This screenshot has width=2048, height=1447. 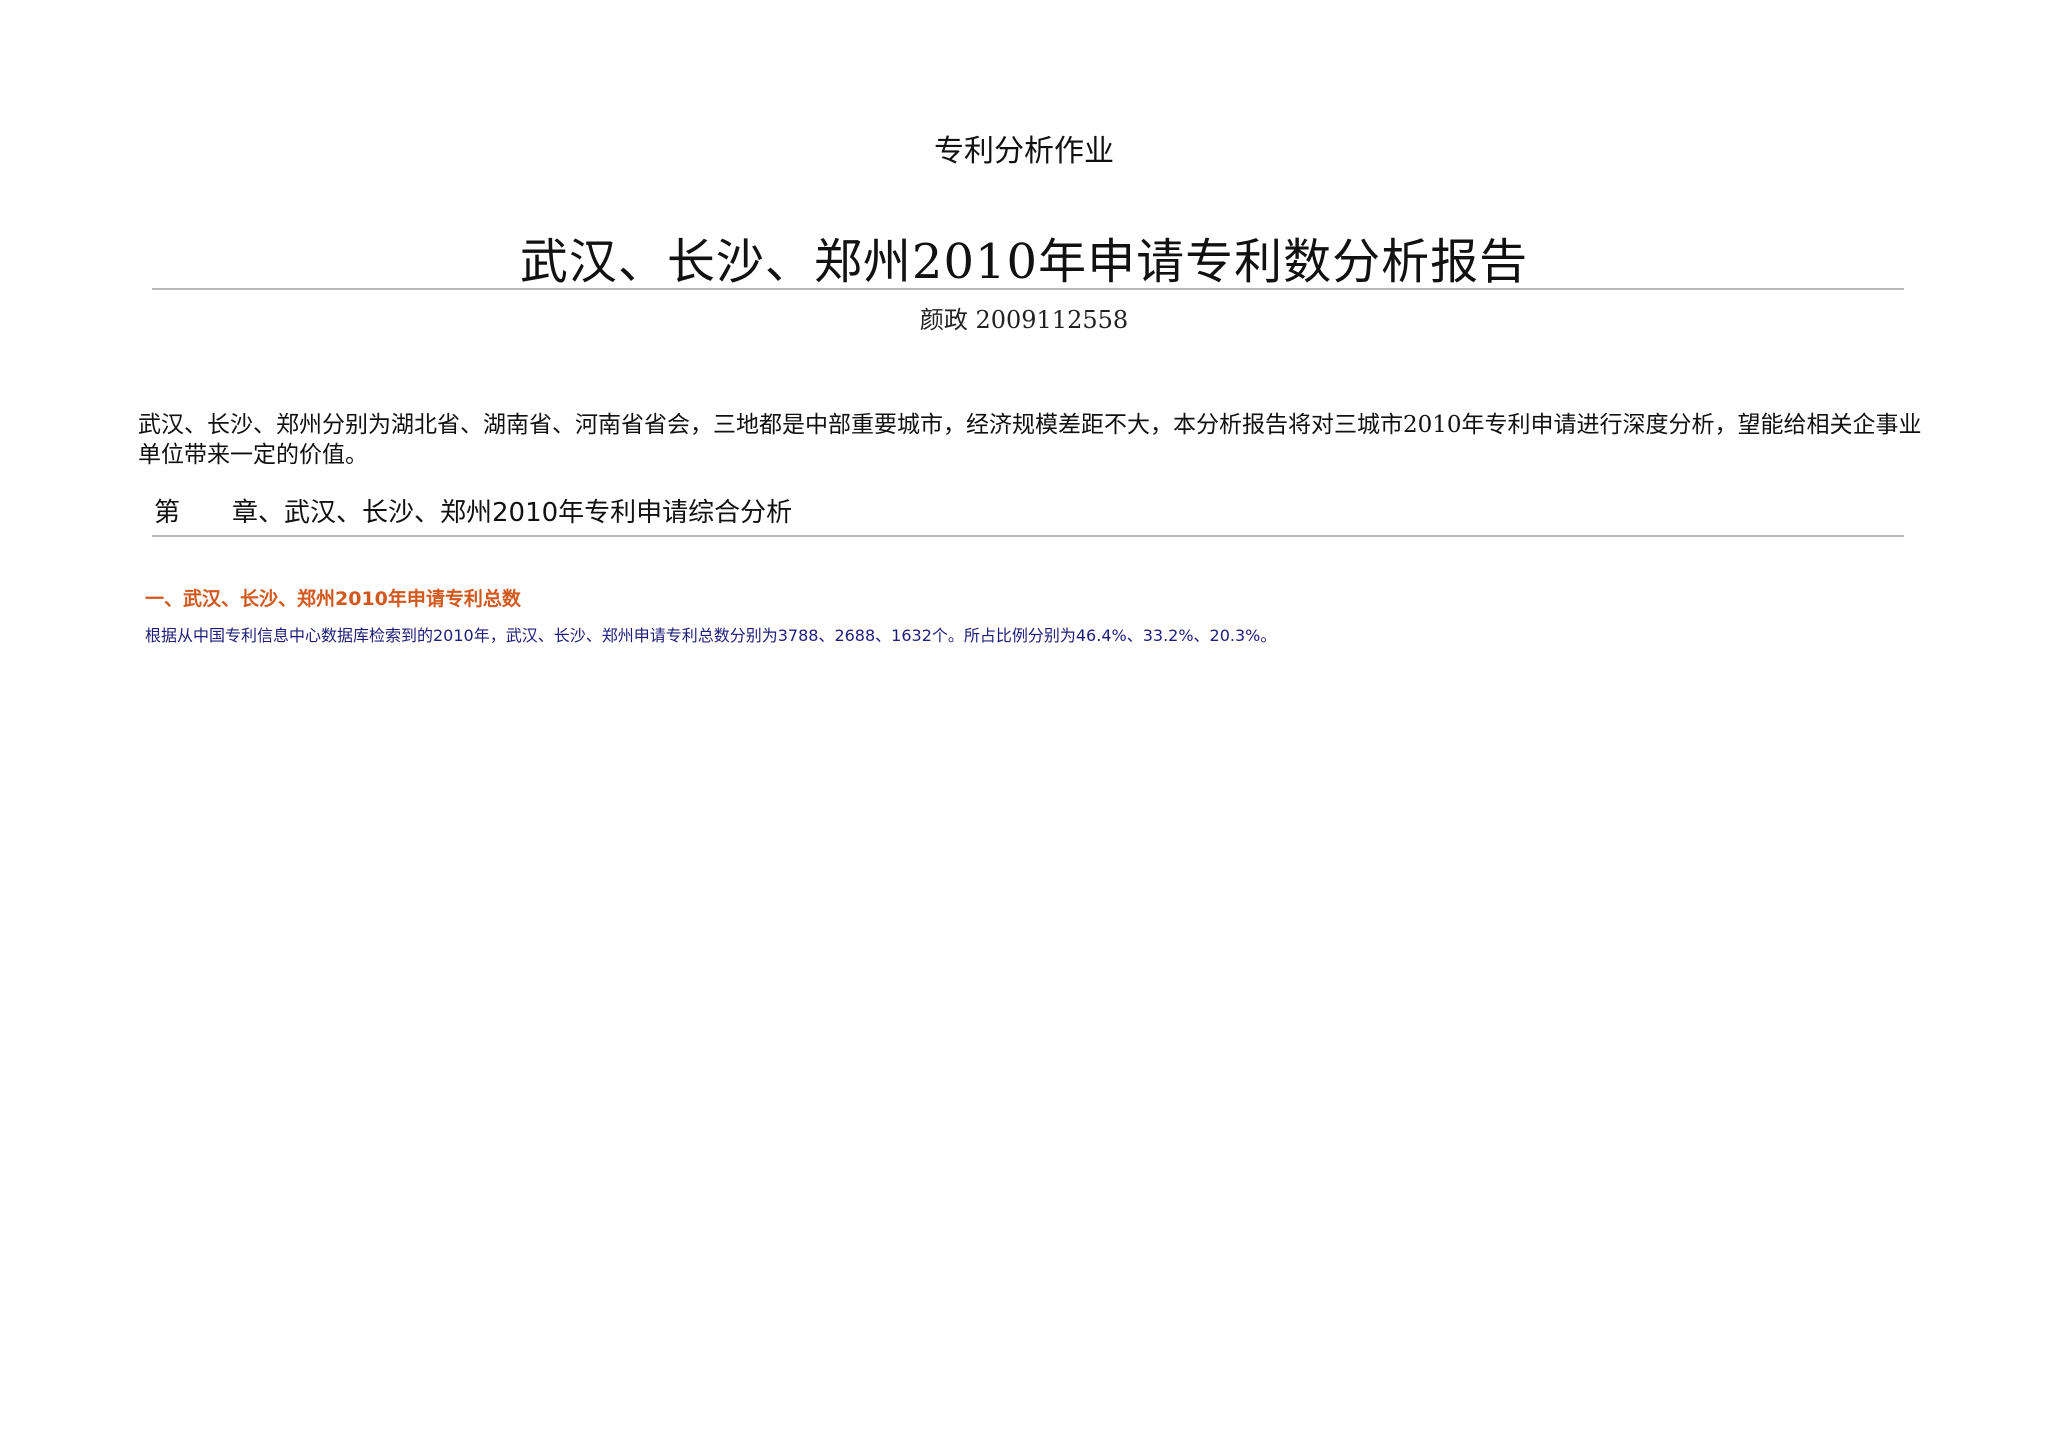 What do you see at coordinates (1024, 151) in the screenshot?
I see `course-title: 专利分析作业` at bounding box center [1024, 151].